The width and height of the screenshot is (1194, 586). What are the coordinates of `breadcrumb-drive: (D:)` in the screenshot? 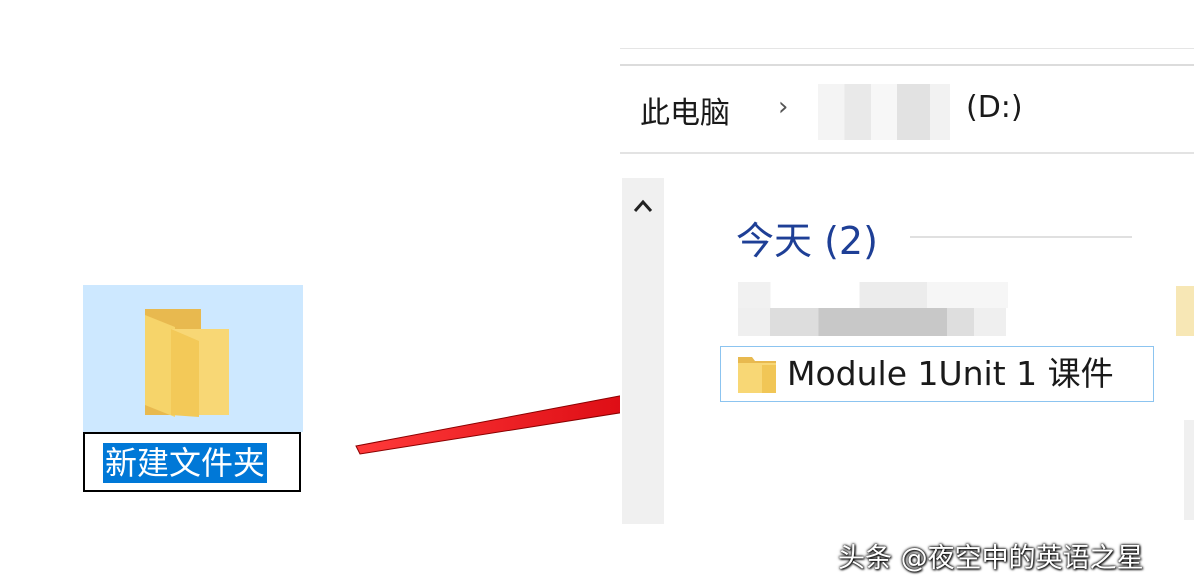 It's located at (994, 107).